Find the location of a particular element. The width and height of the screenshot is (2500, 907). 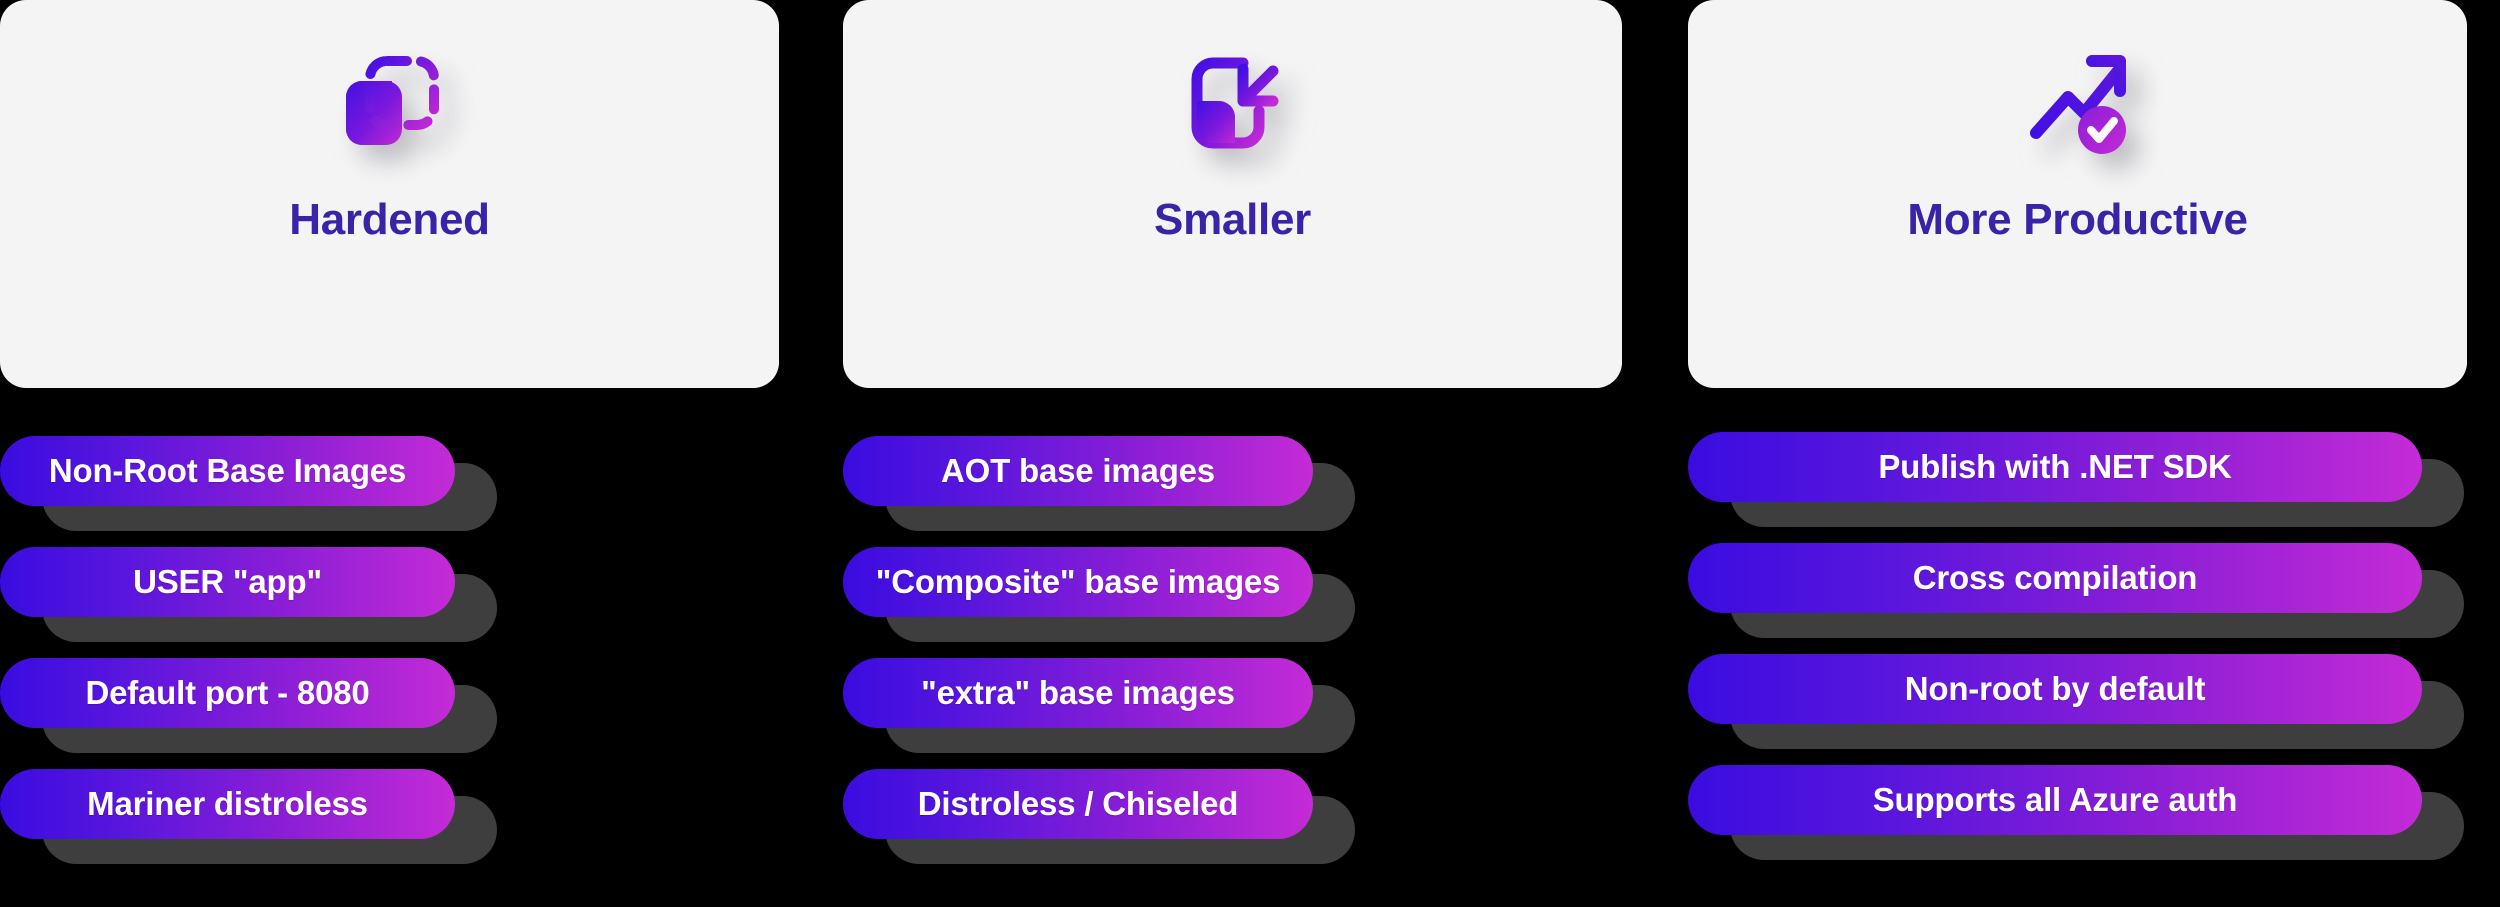

card-surface: Smaller is located at coordinates (1232, 194).